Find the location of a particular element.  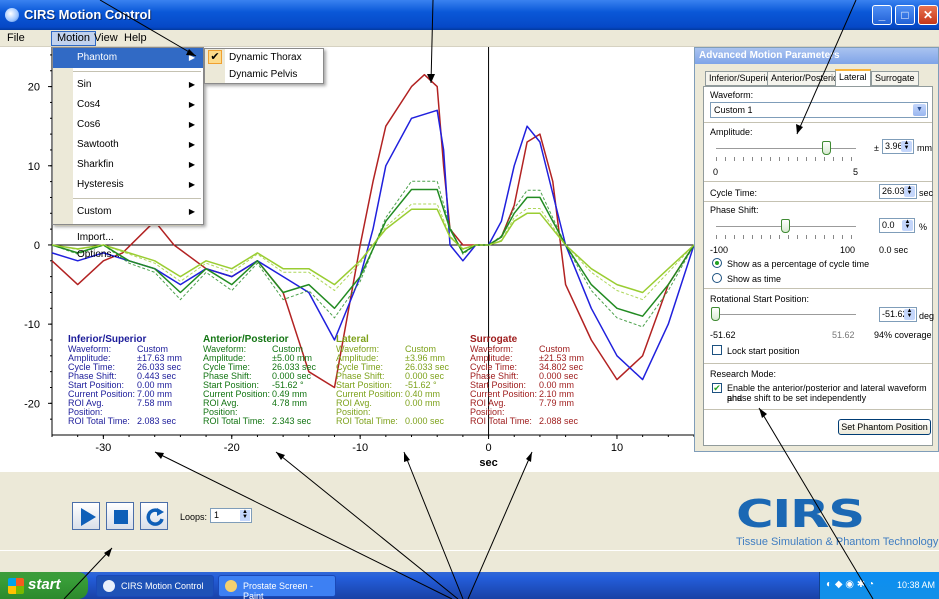

stop-button is located at coordinates (120, 516).